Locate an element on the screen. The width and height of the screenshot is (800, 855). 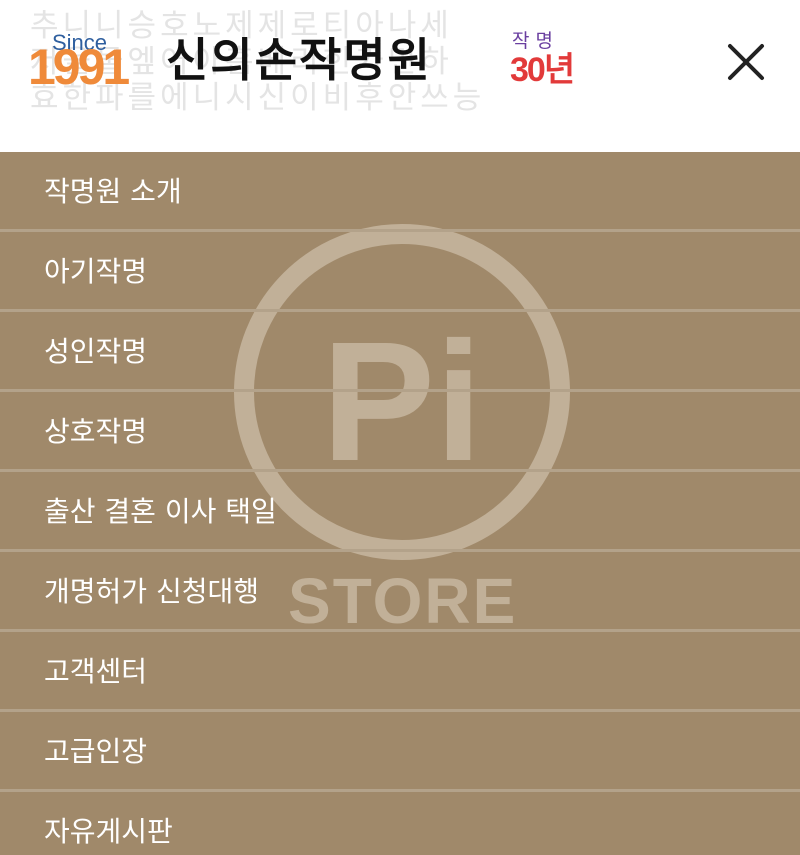
menu-item-about: 작명원 소개 is located at coordinates (400, 192).